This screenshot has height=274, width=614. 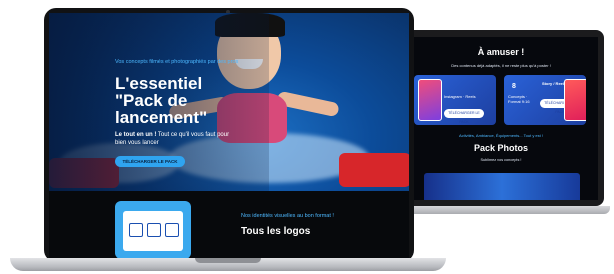 I want to click on logo-preview, so click(x=153, y=231).